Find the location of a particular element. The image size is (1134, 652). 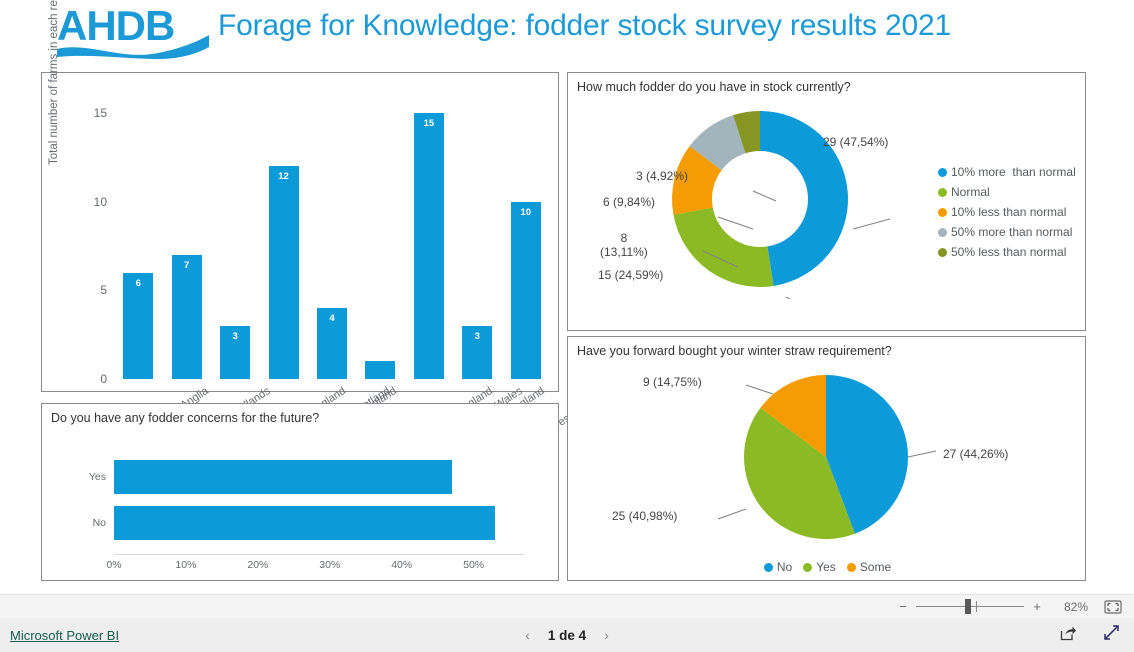

zoom-level-label: 82% is located at coordinates (1075, 606).